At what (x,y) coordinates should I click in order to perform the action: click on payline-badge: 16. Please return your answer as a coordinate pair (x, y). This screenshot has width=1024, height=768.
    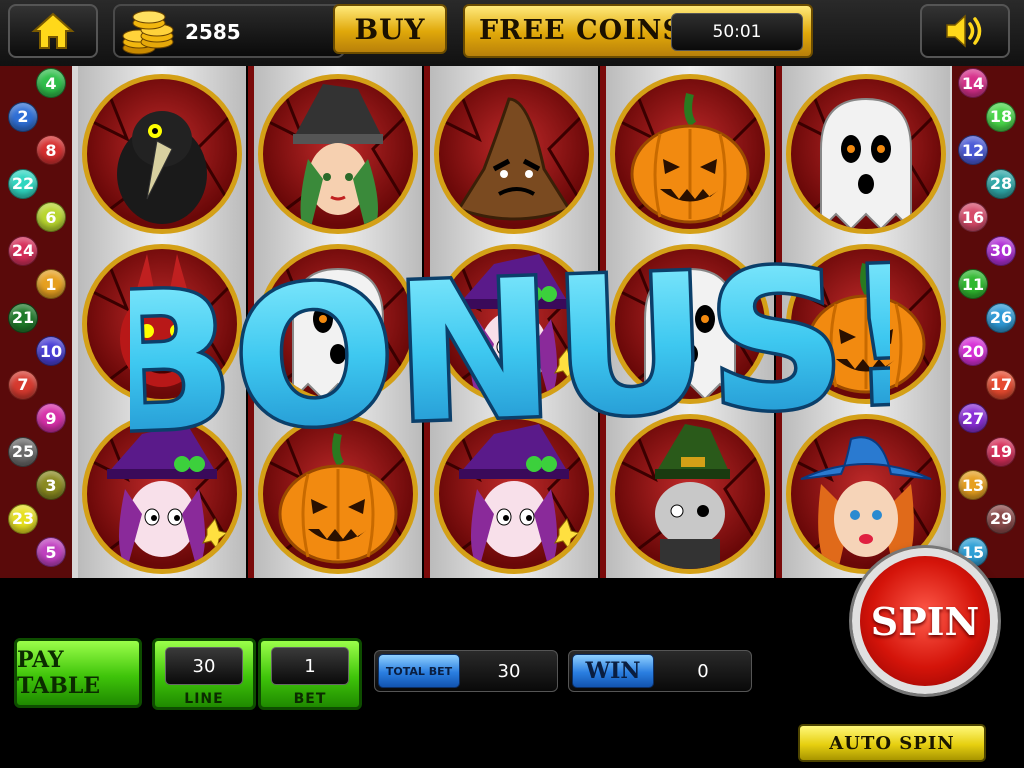
    Looking at the image, I should click on (973, 217).